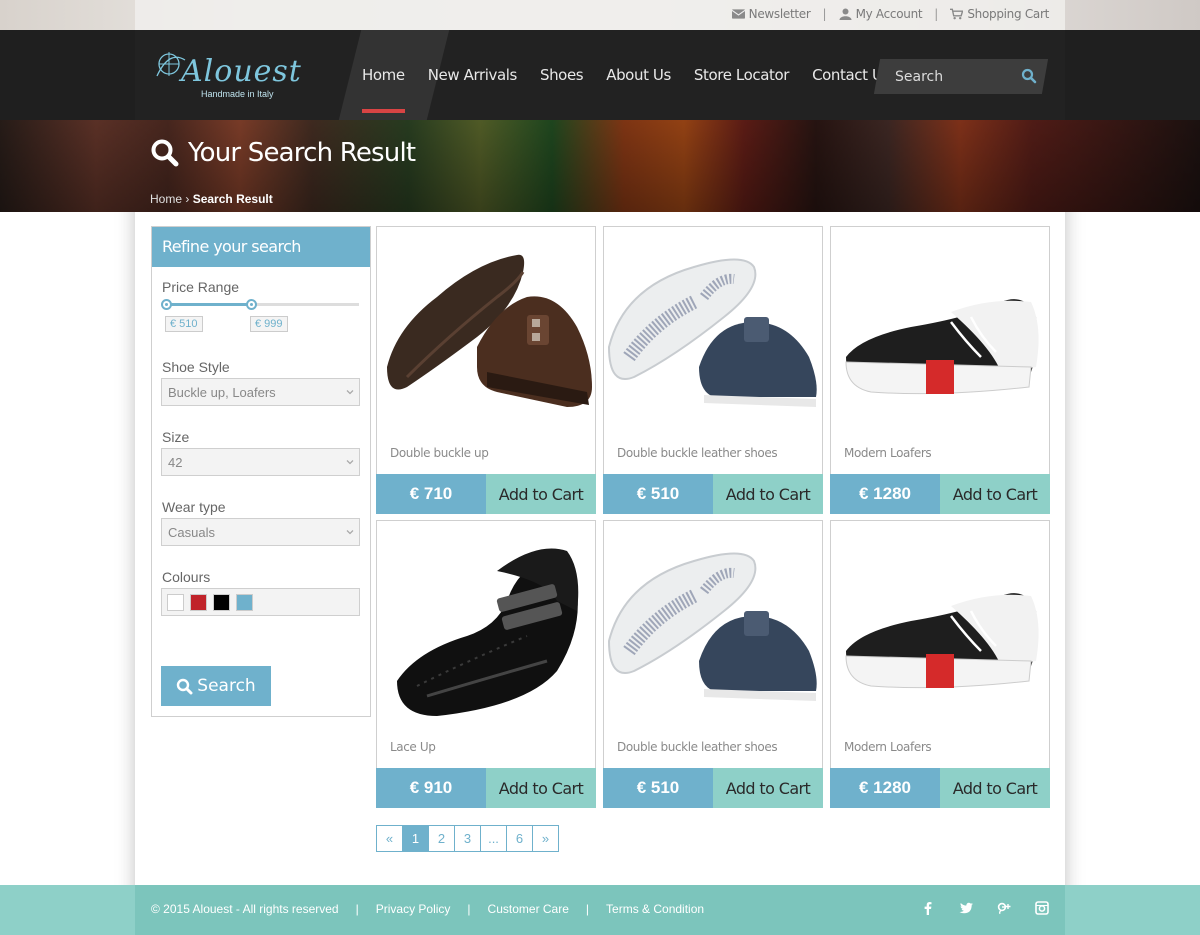 The width and height of the screenshot is (1200, 935). I want to click on logo-brand: Alouest, so click(241, 71).